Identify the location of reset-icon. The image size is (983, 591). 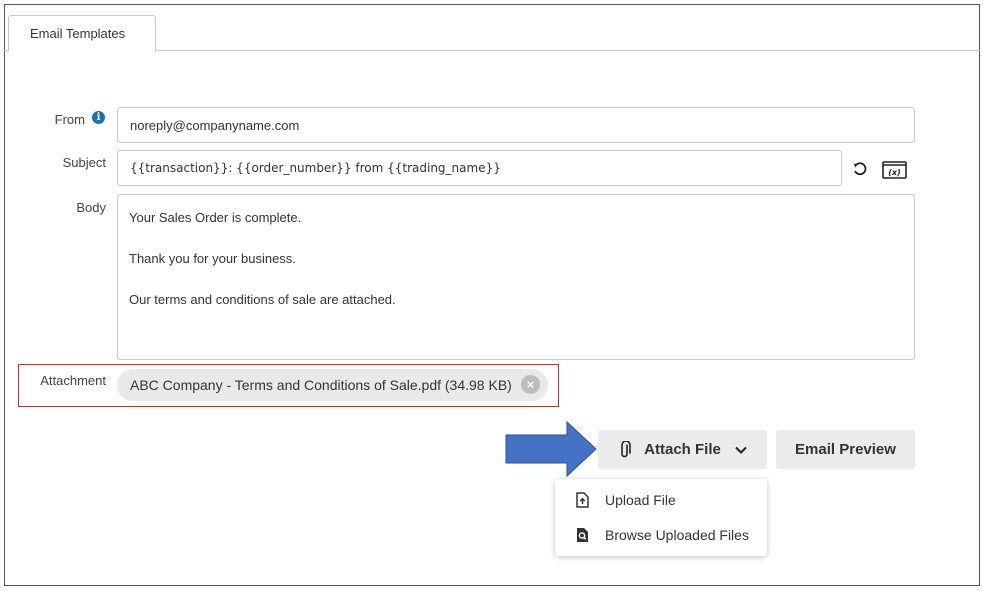
(860, 169).